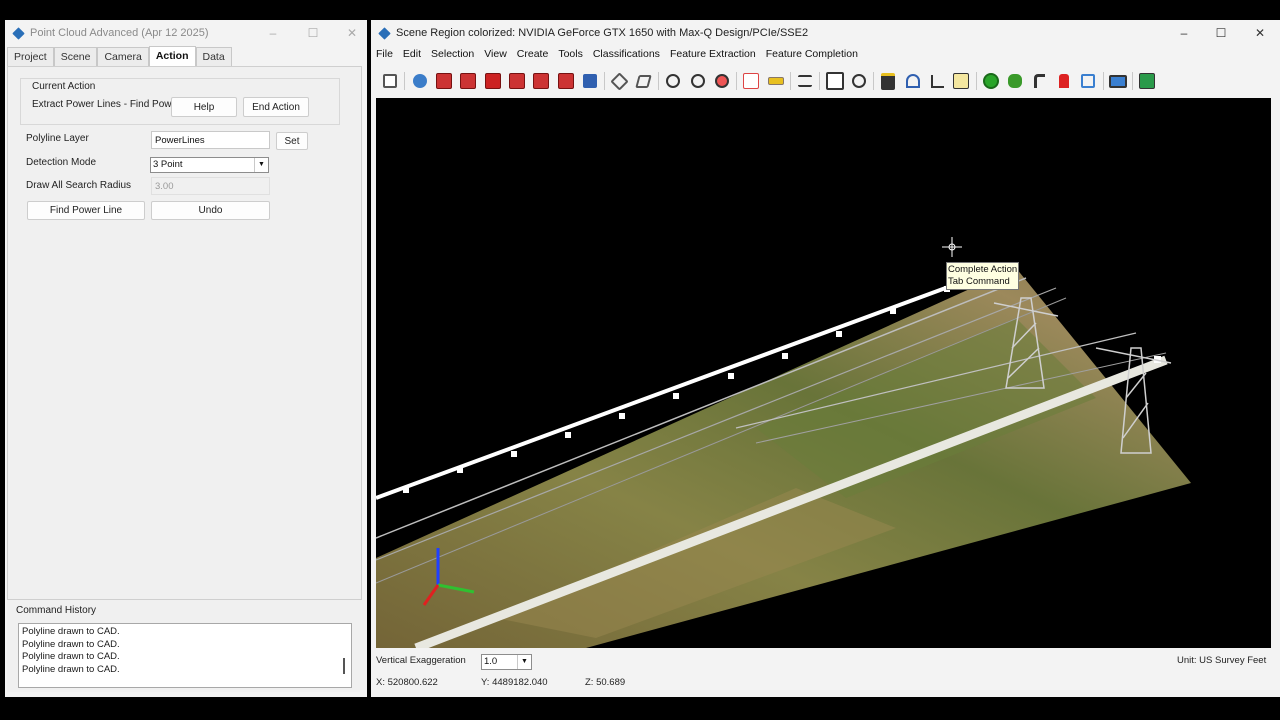  What do you see at coordinates (106, 104) in the screenshot?
I see `current-action-name: Extract Power Lines - Find Power` at bounding box center [106, 104].